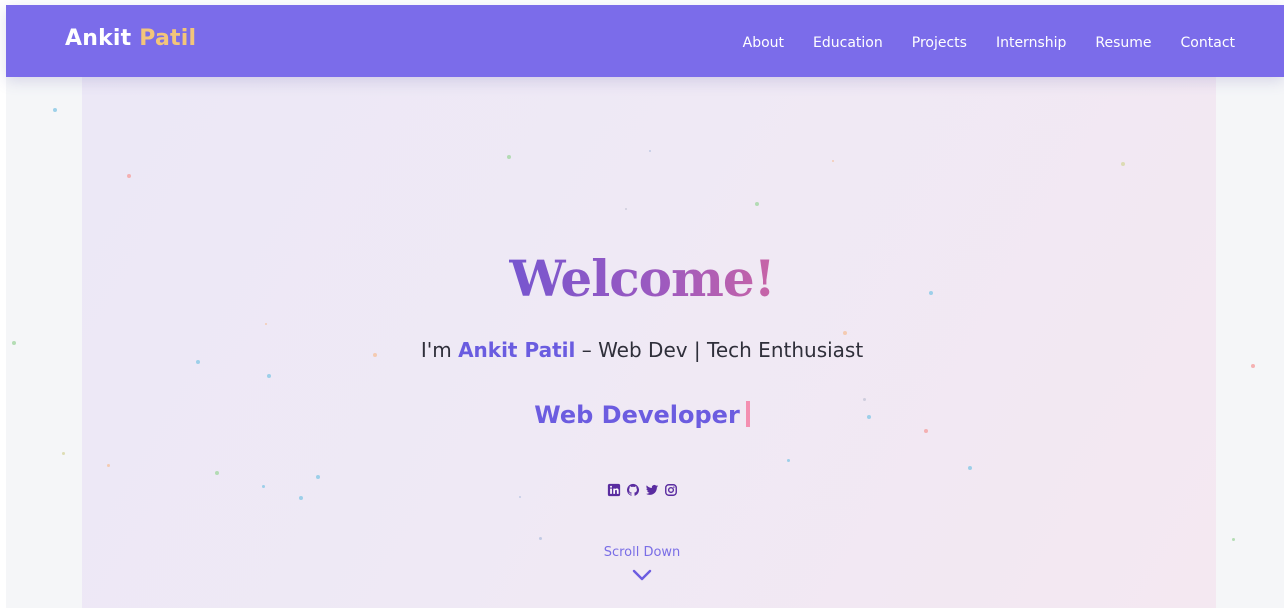  Describe the element at coordinates (168, 38) in the screenshot. I see `brand-last-name: Patil` at that location.